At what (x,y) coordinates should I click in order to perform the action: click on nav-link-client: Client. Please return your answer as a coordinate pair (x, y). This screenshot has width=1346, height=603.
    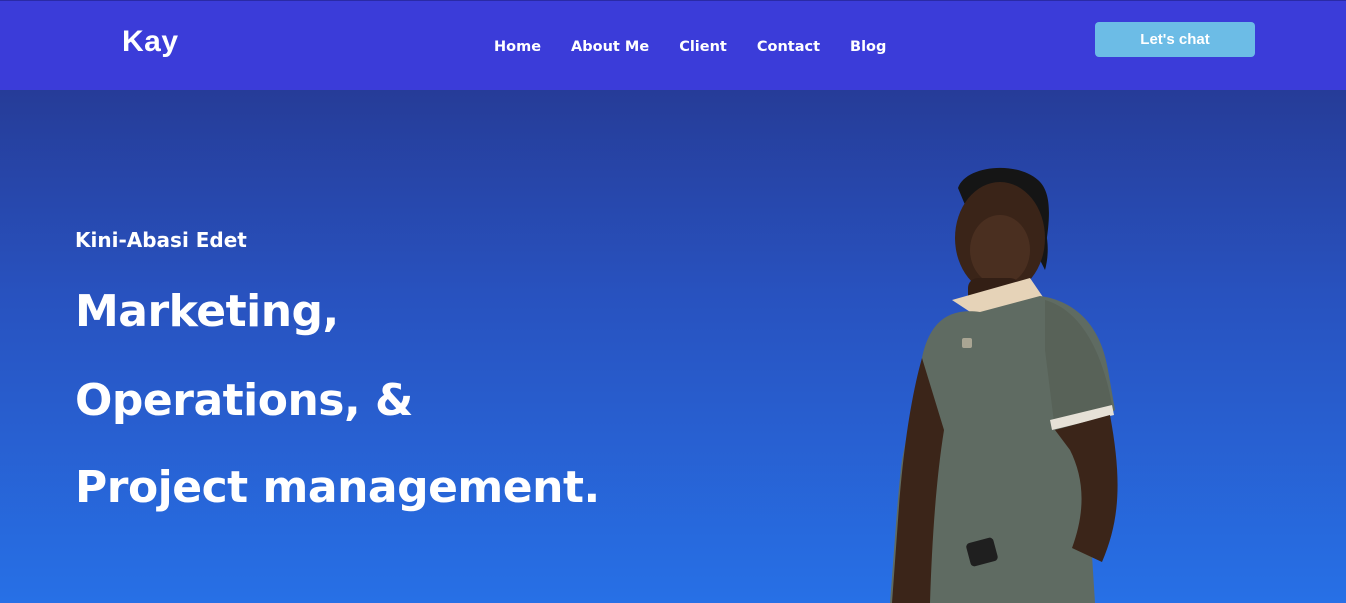
    Looking at the image, I should click on (703, 47).